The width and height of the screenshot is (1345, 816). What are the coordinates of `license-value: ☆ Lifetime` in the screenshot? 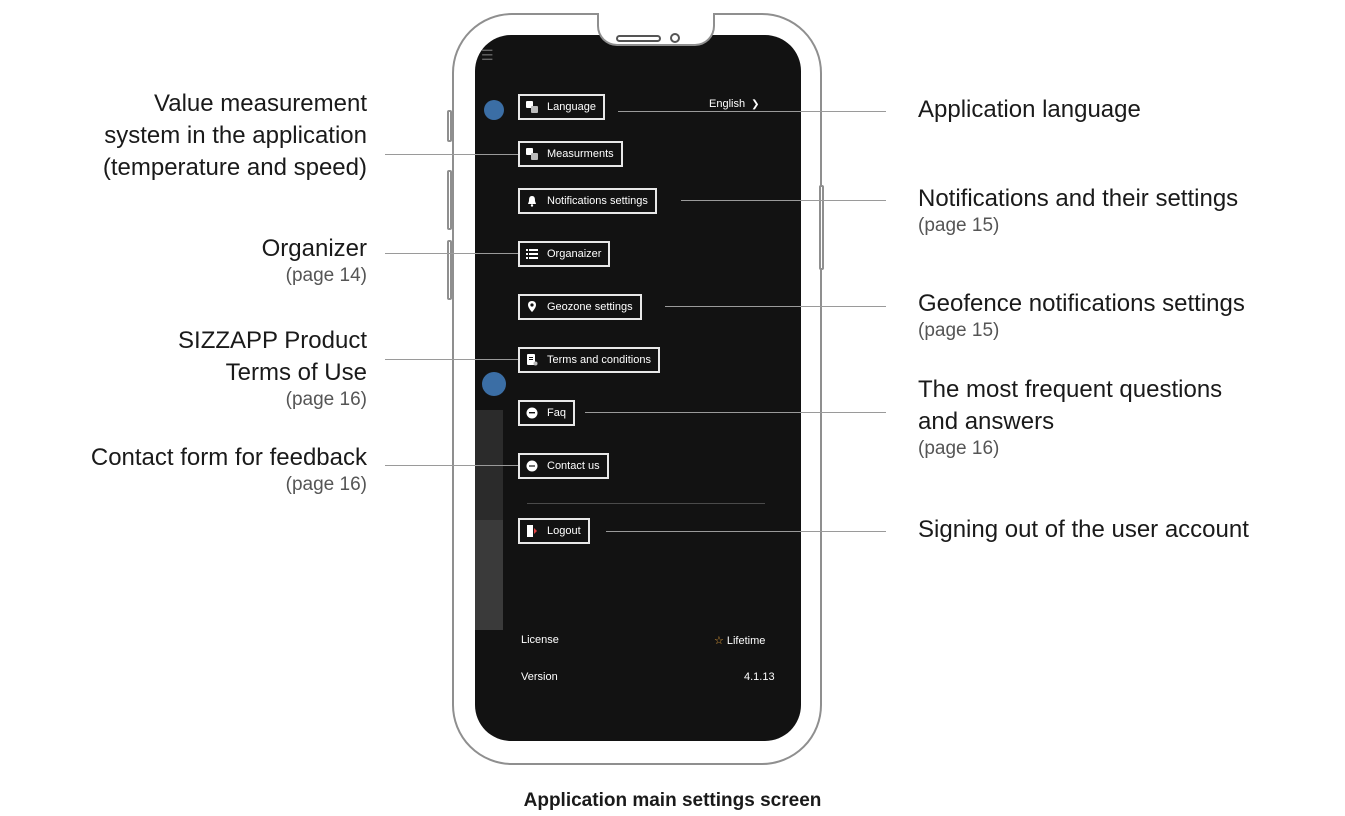 It's located at (739, 640).